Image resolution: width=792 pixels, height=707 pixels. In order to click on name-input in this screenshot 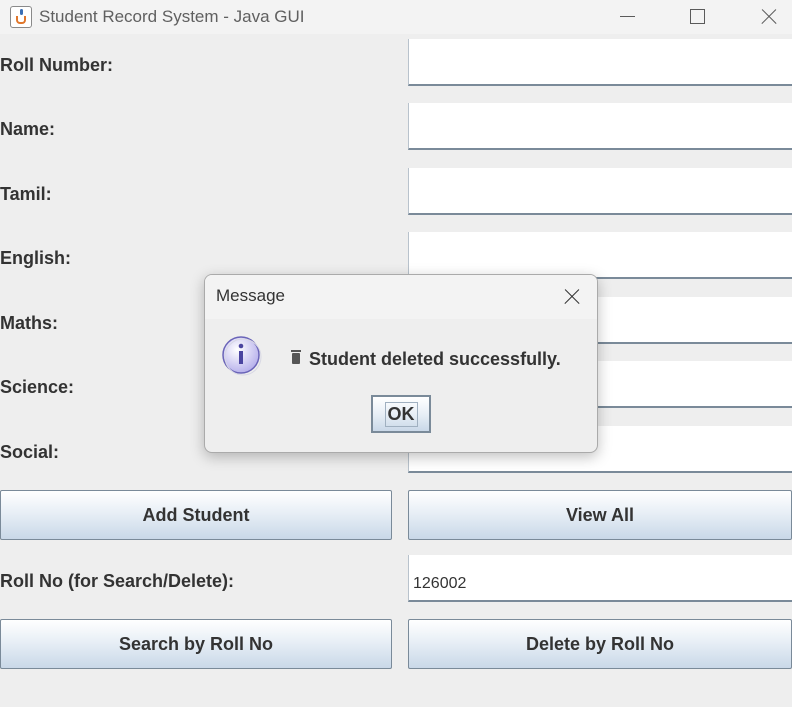, I will do `click(600, 126)`.